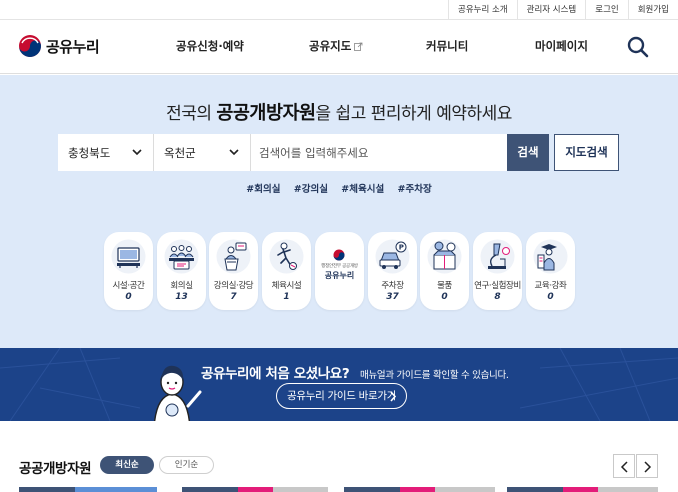 This screenshot has width=678, height=492. Describe the element at coordinates (191, 114) in the screenshot. I see `hero-title-pre: 전국의` at that location.